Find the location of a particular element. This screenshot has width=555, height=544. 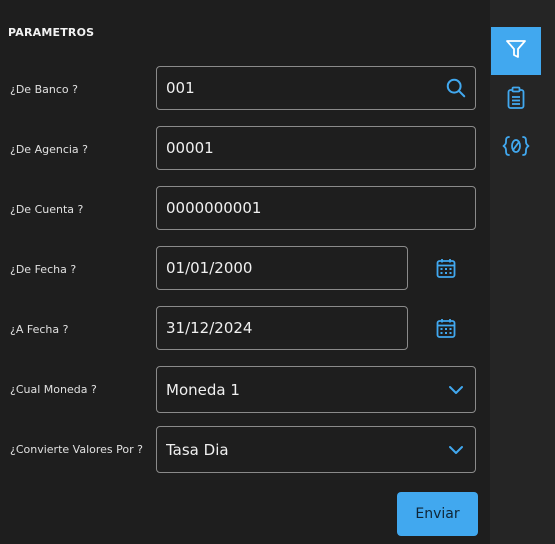

banco-label: ¿De Banco ? is located at coordinates (44, 89).